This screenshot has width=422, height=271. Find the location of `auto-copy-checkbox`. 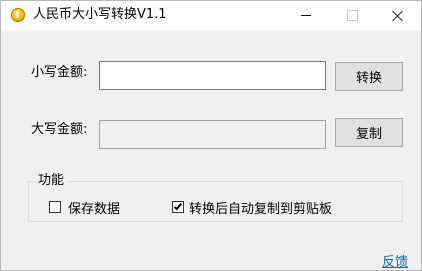

auto-copy-checkbox is located at coordinates (178, 207).